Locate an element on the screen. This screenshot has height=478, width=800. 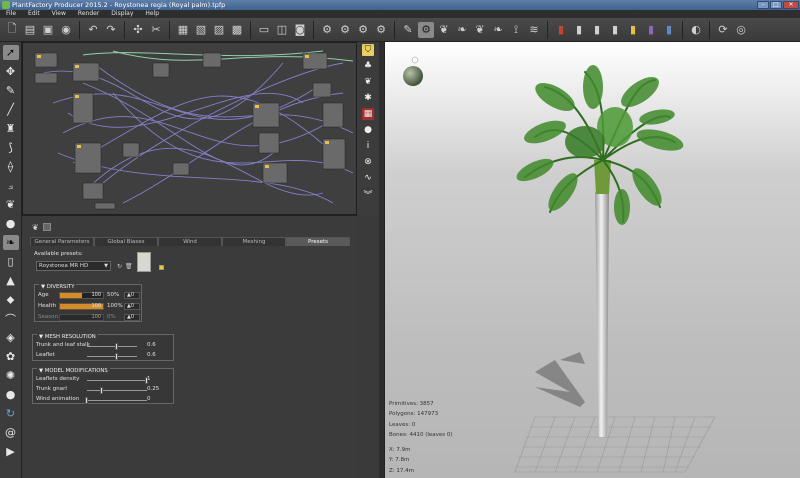
cut-node-icon: ✂ is located at coordinates (156, 30).